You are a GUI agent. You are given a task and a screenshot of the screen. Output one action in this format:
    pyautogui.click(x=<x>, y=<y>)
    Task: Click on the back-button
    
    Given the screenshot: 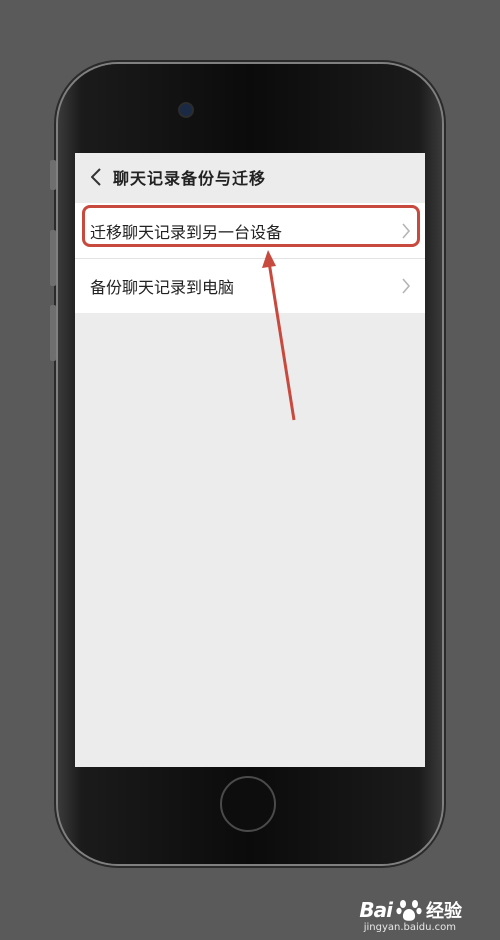 What is the action you would take?
    pyautogui.click(x=96, y=177)
    